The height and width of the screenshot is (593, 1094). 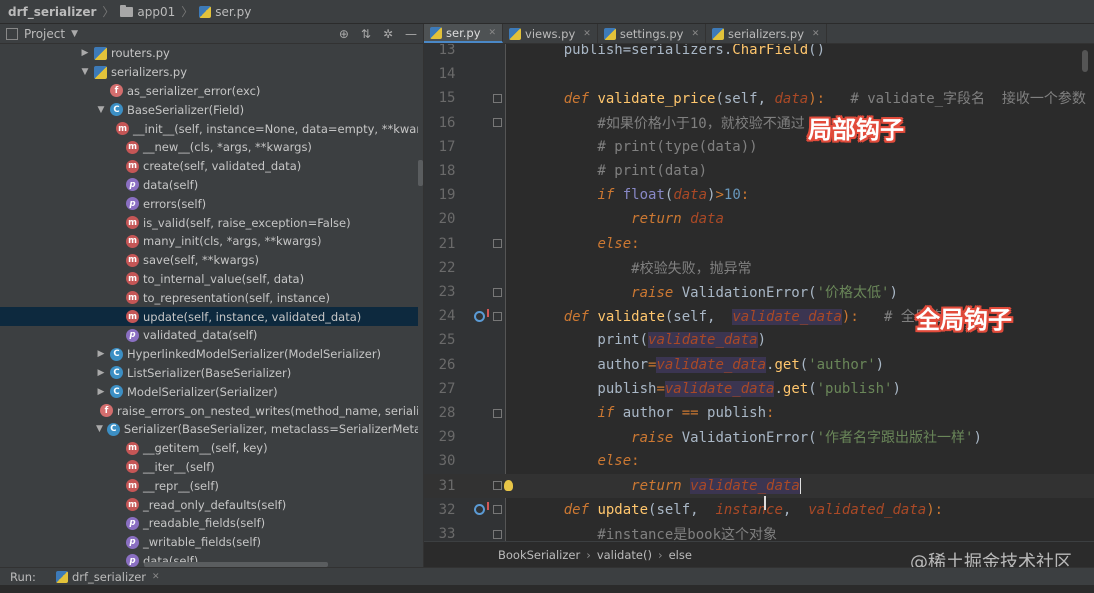 What do you see at coordinates (109, 577) in the screenshot?
I see `run-config-tab: drf_serializer` at bounding box center [109, 577].